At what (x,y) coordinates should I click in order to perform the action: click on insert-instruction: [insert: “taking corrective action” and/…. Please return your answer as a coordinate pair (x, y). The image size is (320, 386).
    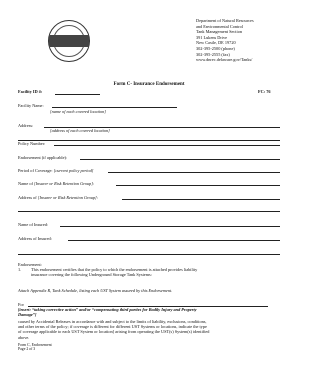
    Looking at the image, I should click on (107, 312).